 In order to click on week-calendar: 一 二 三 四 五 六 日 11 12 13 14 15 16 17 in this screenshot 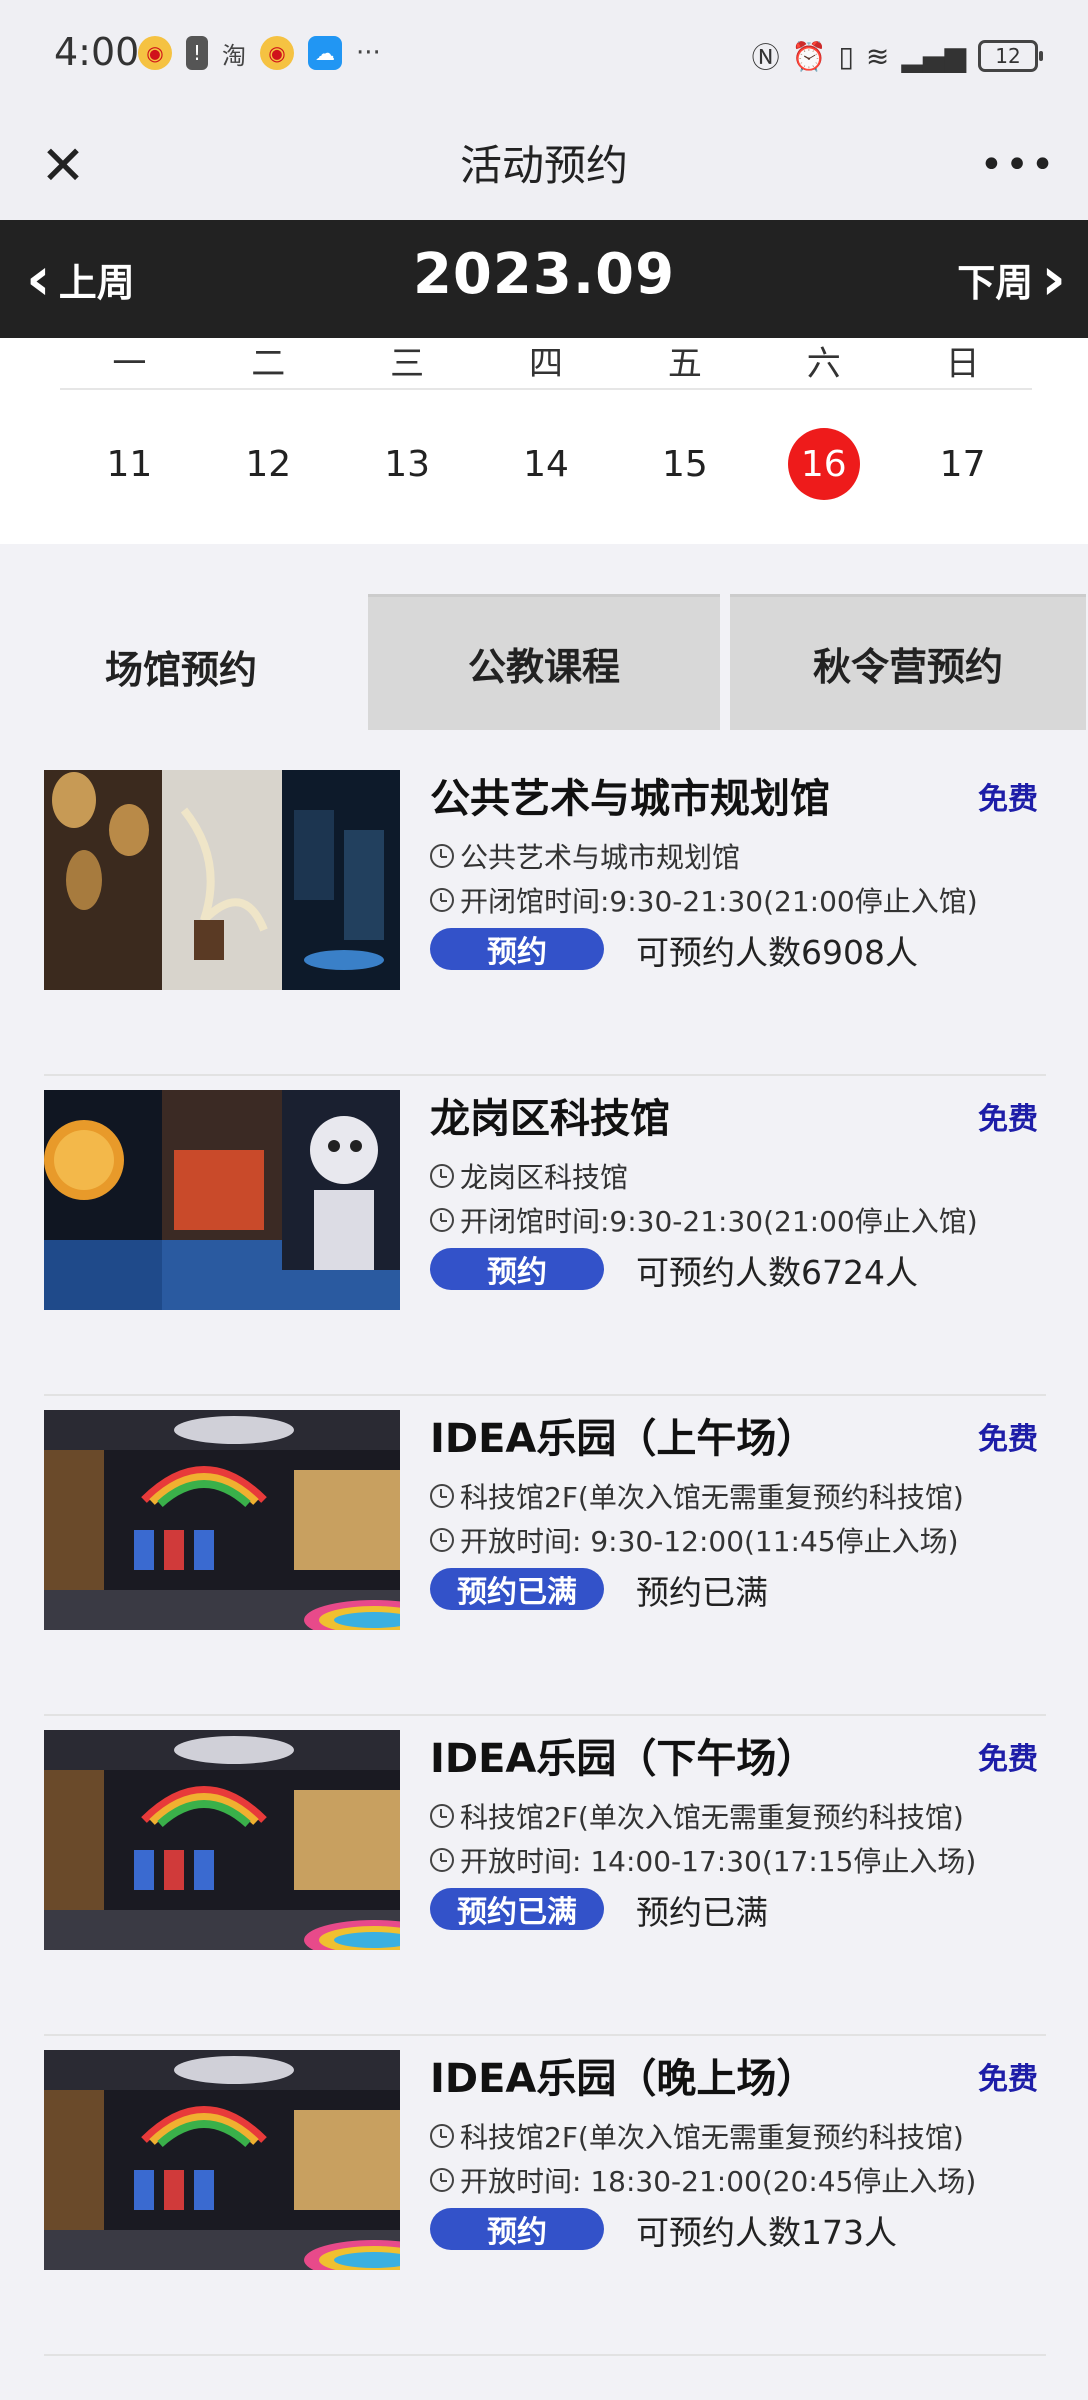, I will do `click(544, 441)`.